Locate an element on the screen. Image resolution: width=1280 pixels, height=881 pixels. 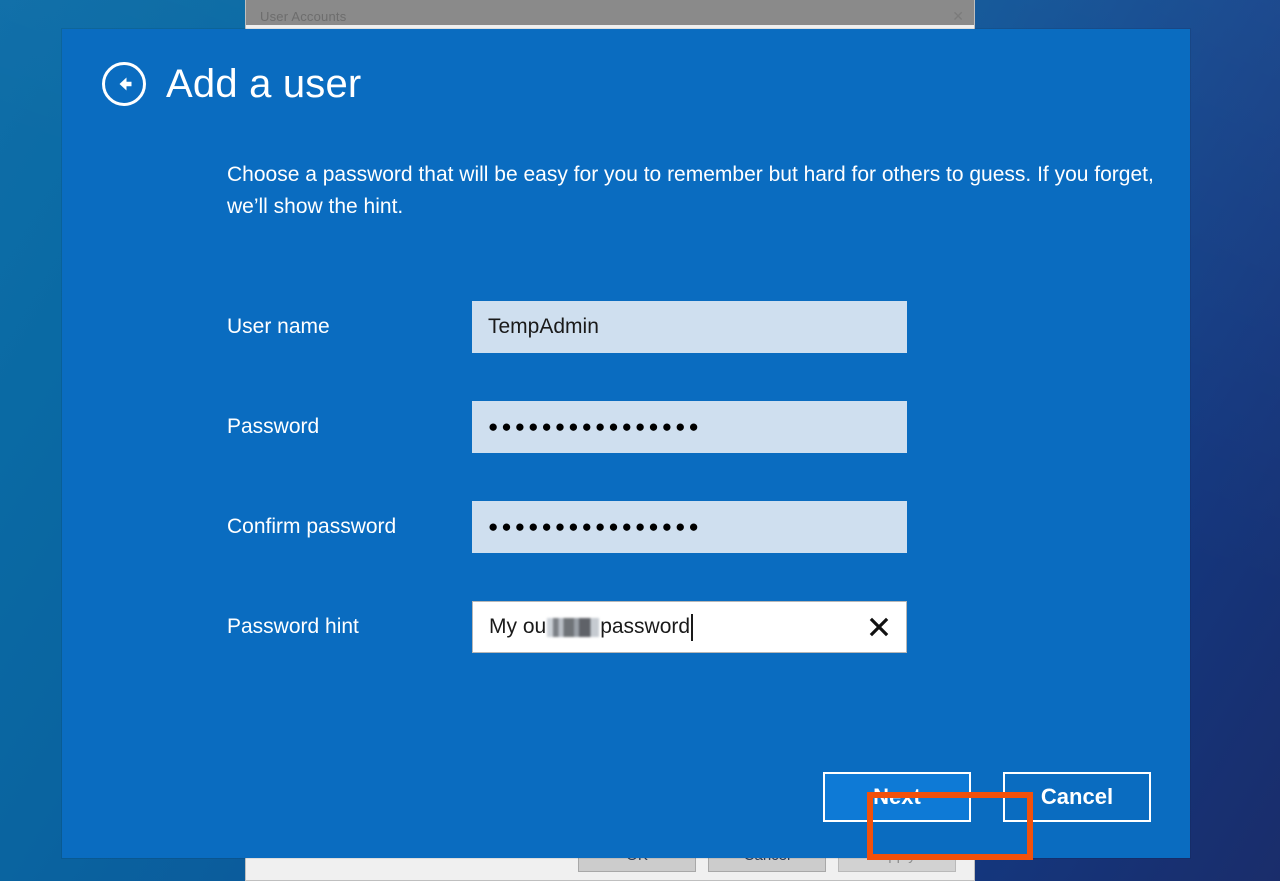
text-caret is located at coordinates (692, 627).